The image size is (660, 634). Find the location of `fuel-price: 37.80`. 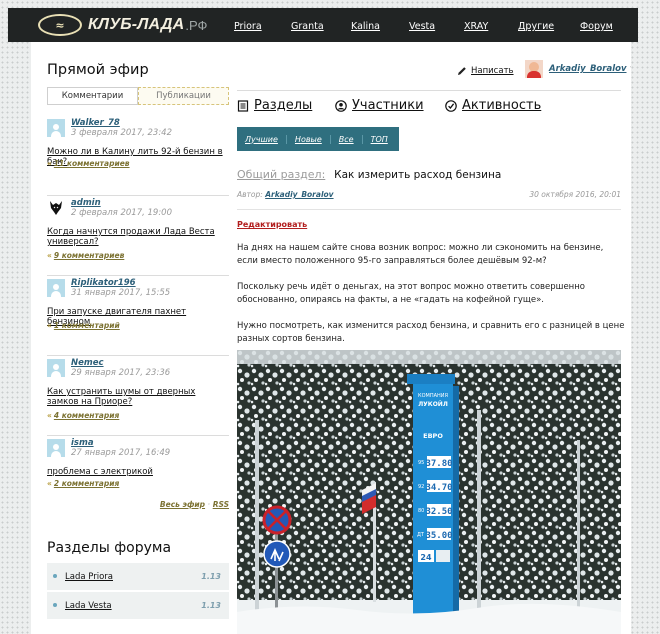

fuel-price: 37.80 is located at coordinates (438, 464).